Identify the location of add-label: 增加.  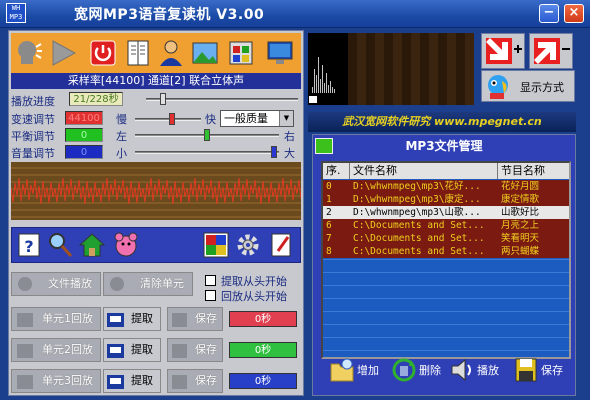
(368, 370).